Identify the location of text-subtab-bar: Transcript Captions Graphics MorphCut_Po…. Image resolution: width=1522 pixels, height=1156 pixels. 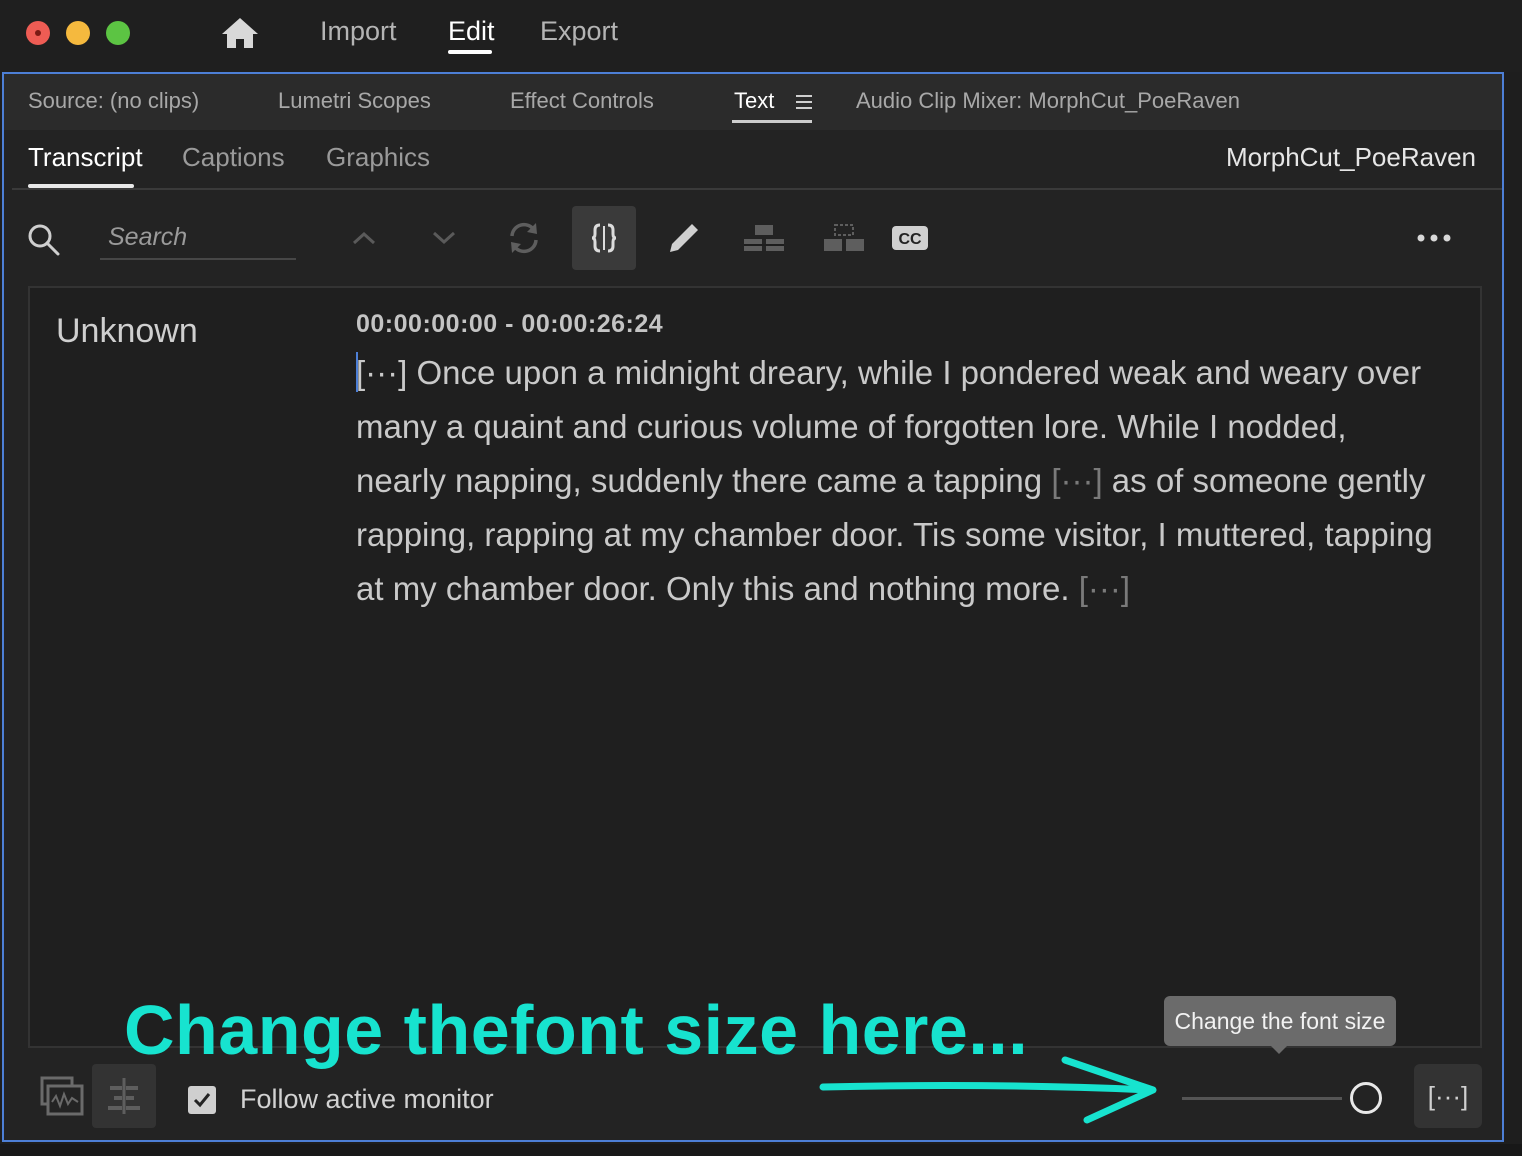
(757, 160).